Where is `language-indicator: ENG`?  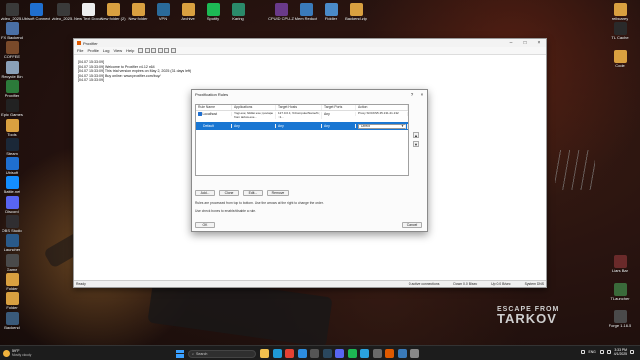 language-indicator: ENG is located at coordinates (591, 352).